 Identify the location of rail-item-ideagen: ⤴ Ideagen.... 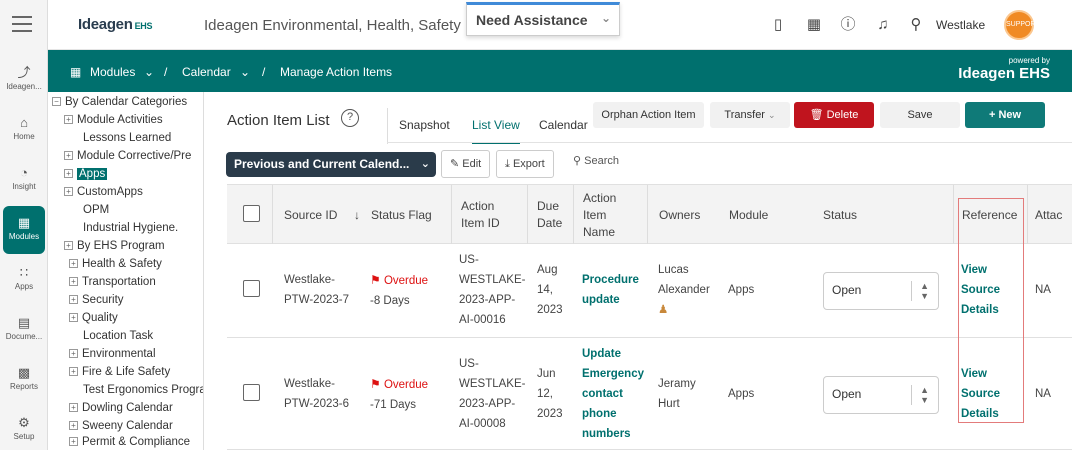
(24, 80).